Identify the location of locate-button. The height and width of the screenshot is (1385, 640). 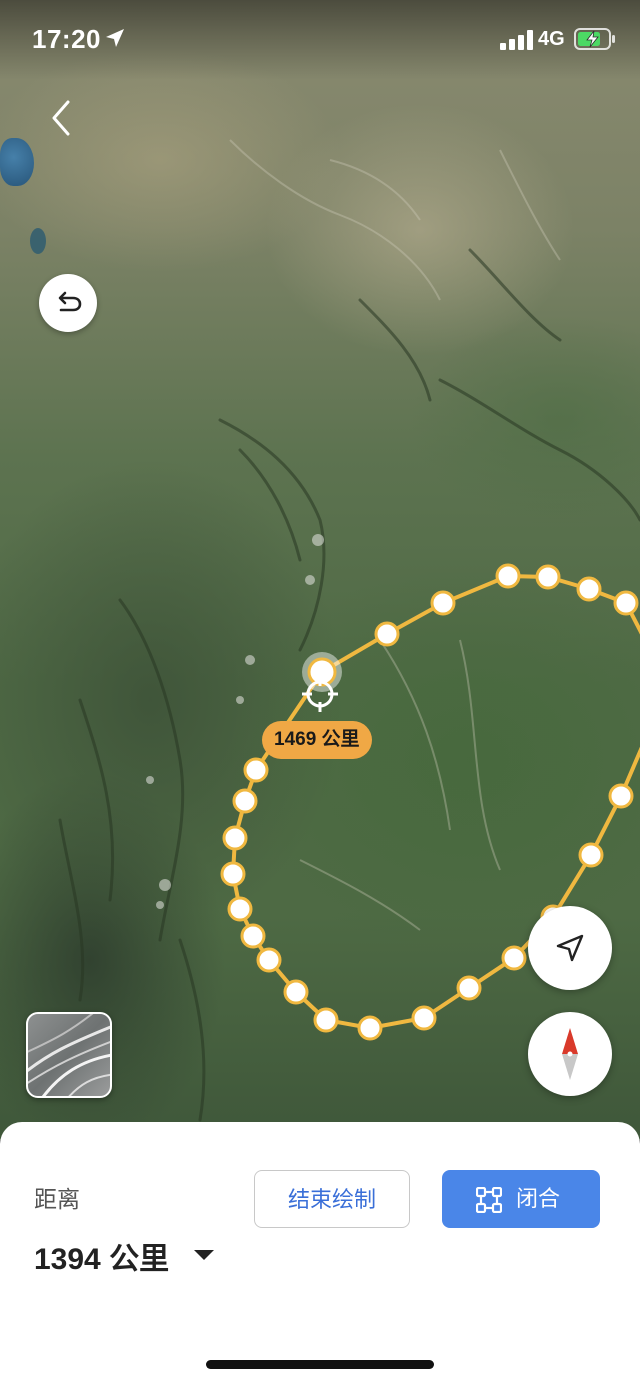
(570, 948).